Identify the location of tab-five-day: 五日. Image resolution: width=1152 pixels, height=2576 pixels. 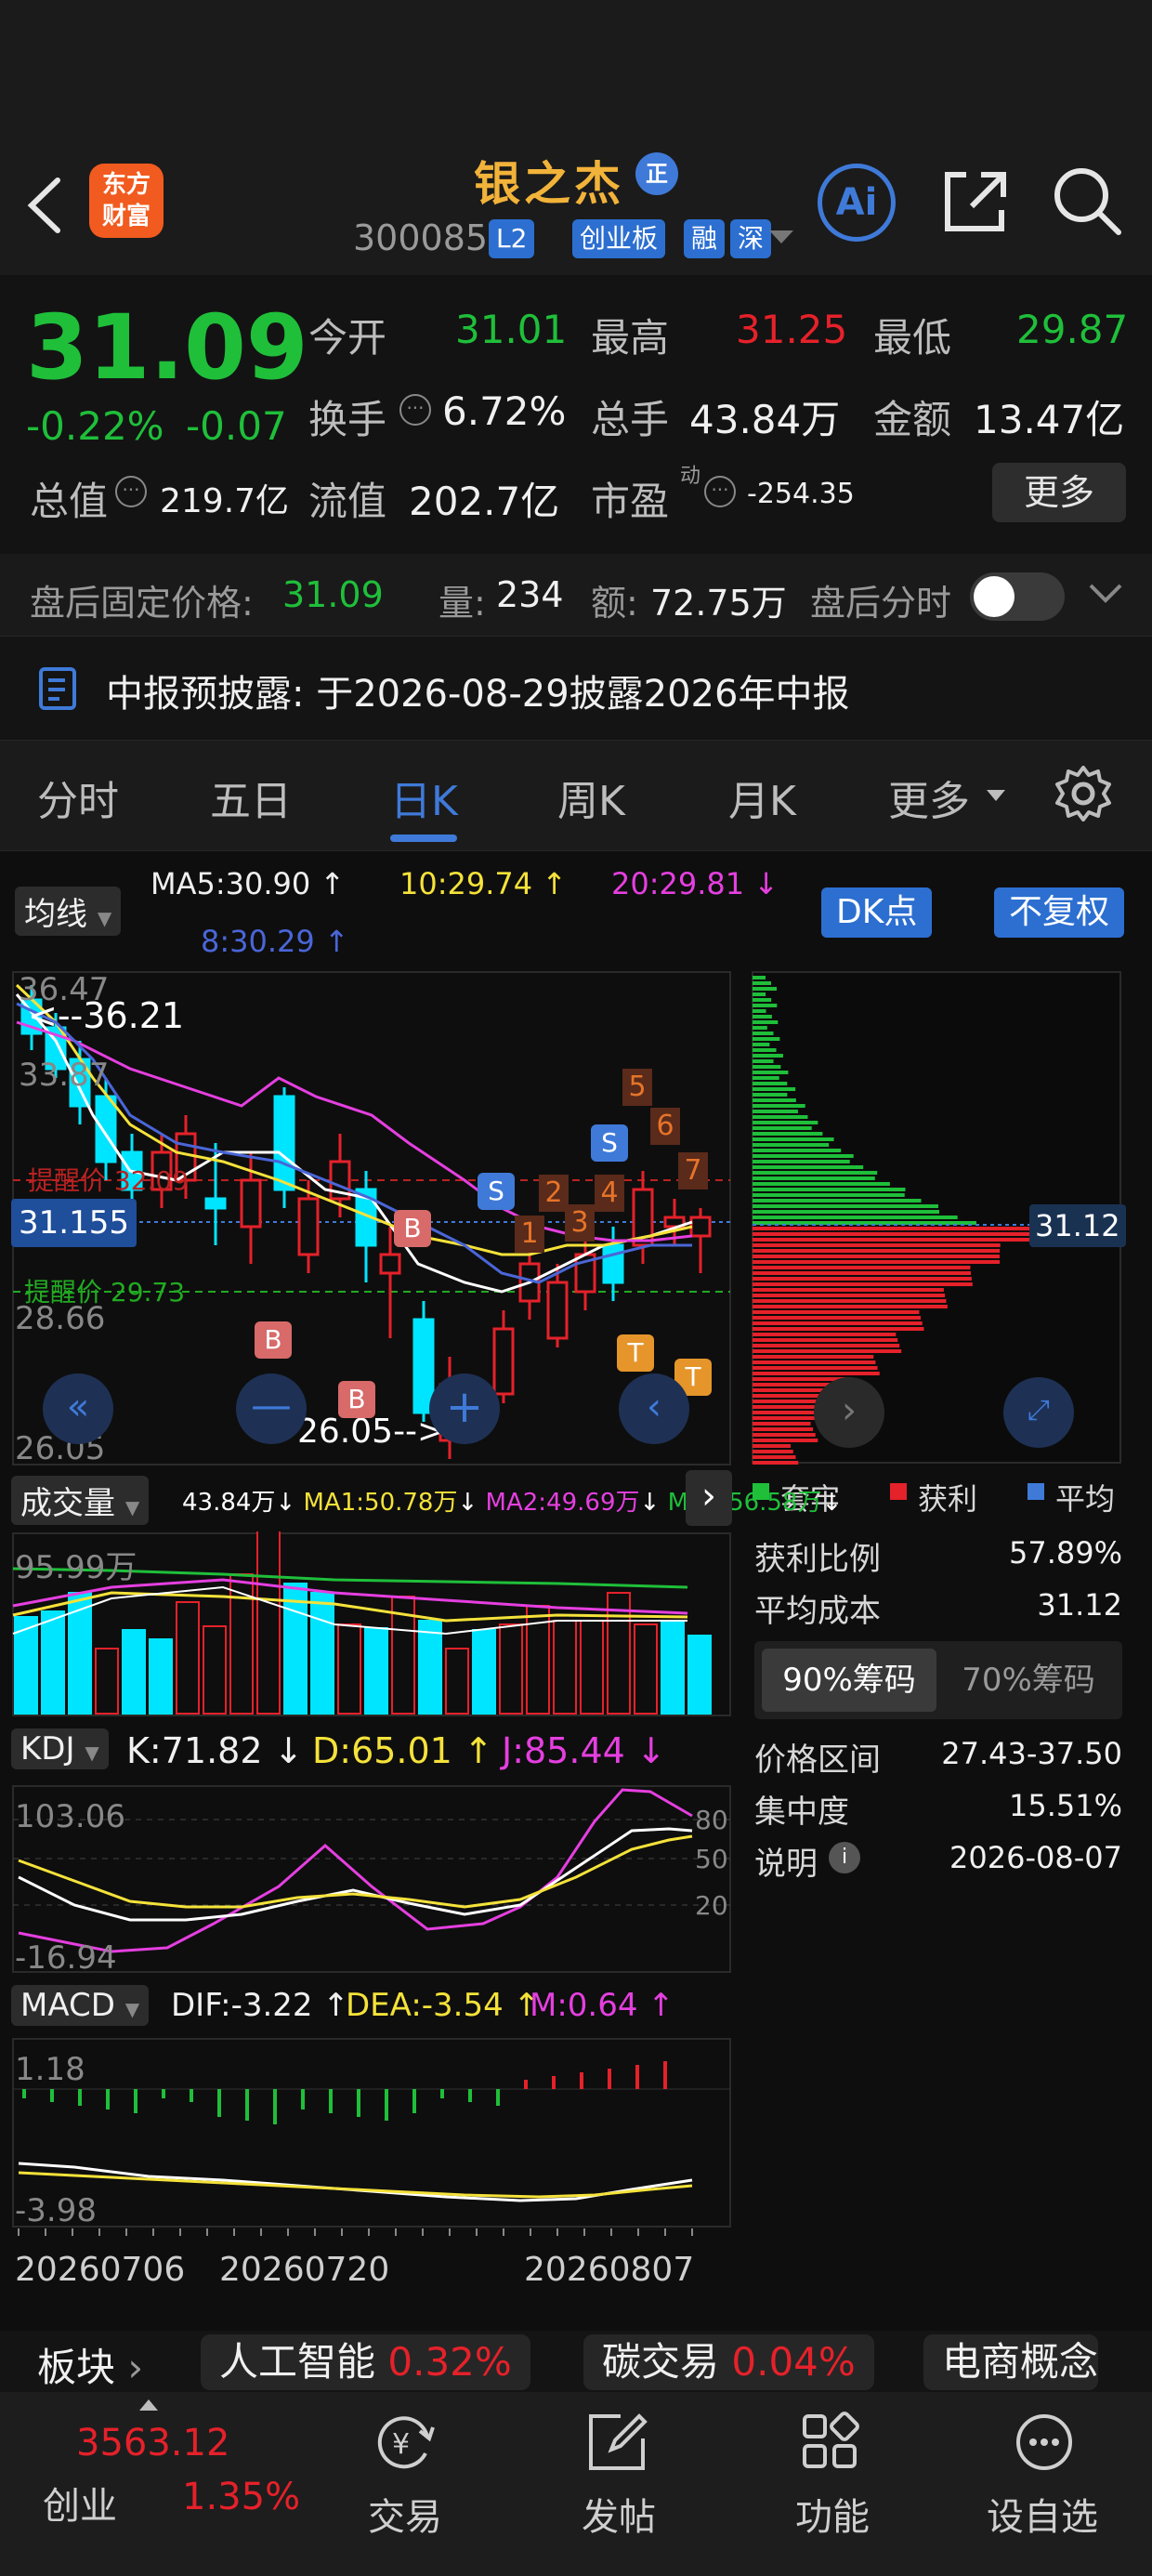
(251, 797).